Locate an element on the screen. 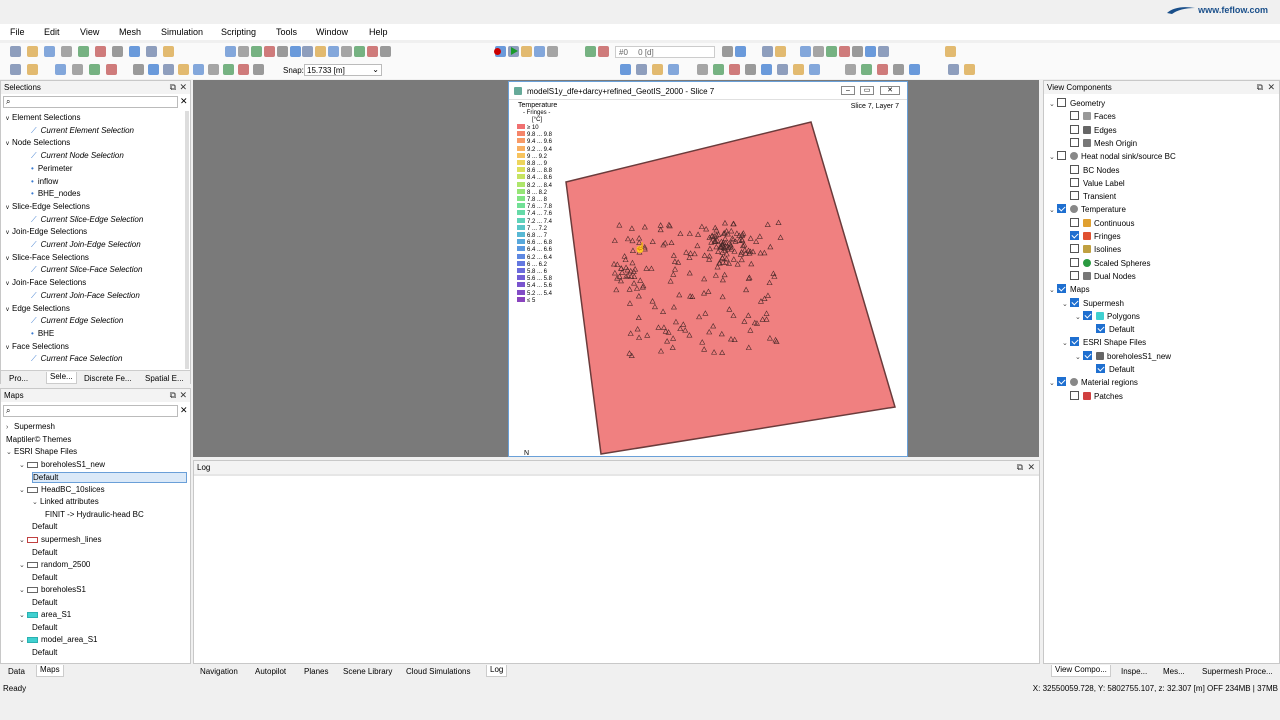  chevron-right-icon: › is located at coordinates (10, 427).